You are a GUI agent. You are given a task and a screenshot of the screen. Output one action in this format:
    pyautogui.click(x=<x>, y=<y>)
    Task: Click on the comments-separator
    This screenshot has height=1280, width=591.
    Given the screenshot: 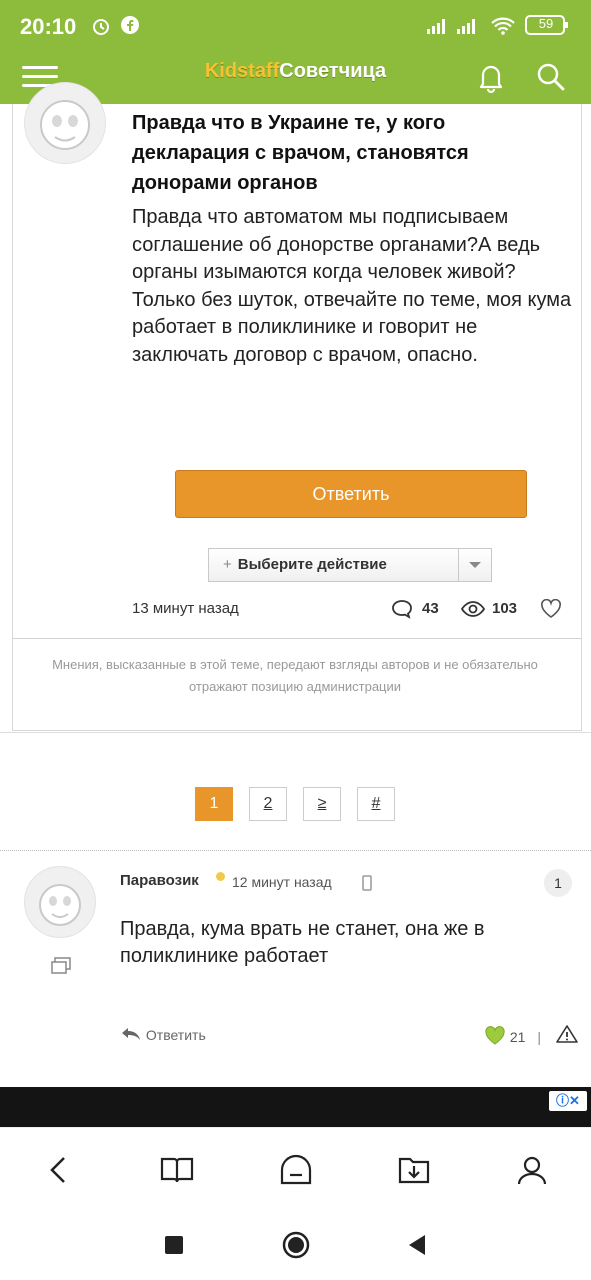 What is the action you would take?
    pyautogui.click(x=295, y=850)
    